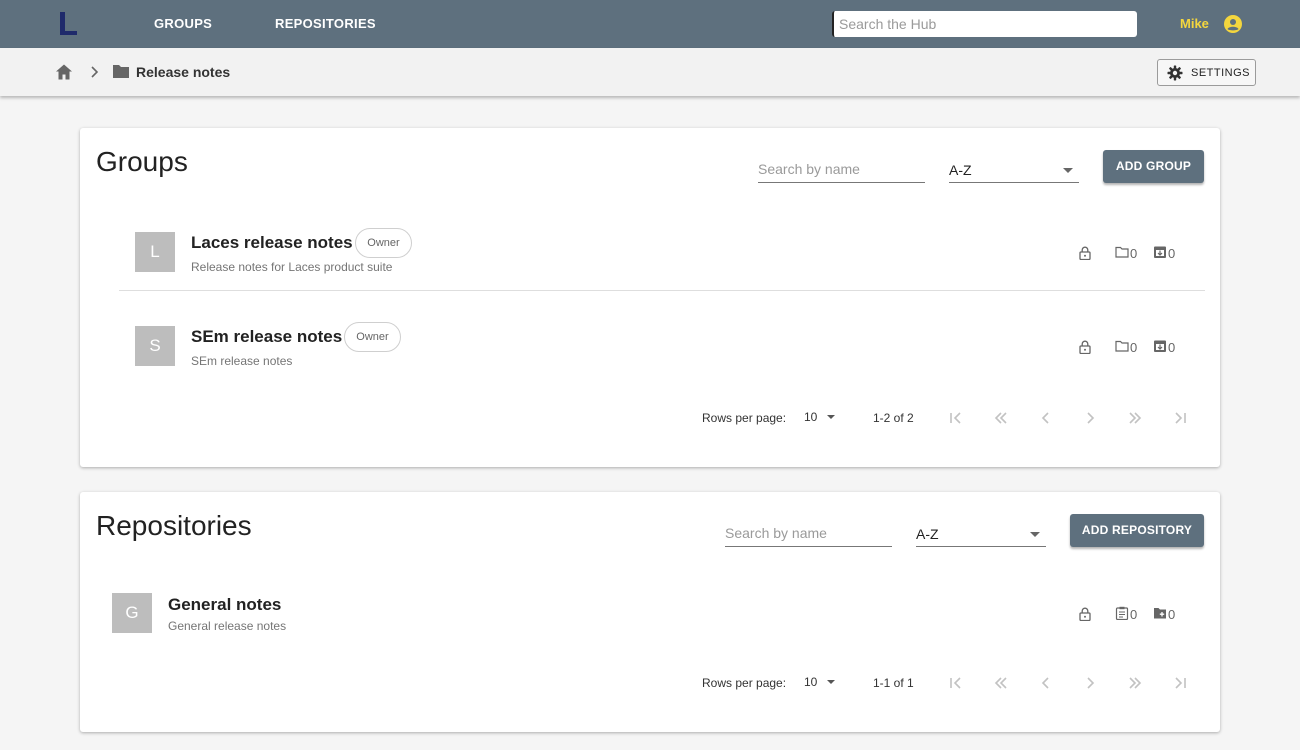 The height and width of the screenshot is (750, 1300). Describe the element at coordinates (227, 626) in the screenshot. I see `repository-subtitle: General release notes` at that location.